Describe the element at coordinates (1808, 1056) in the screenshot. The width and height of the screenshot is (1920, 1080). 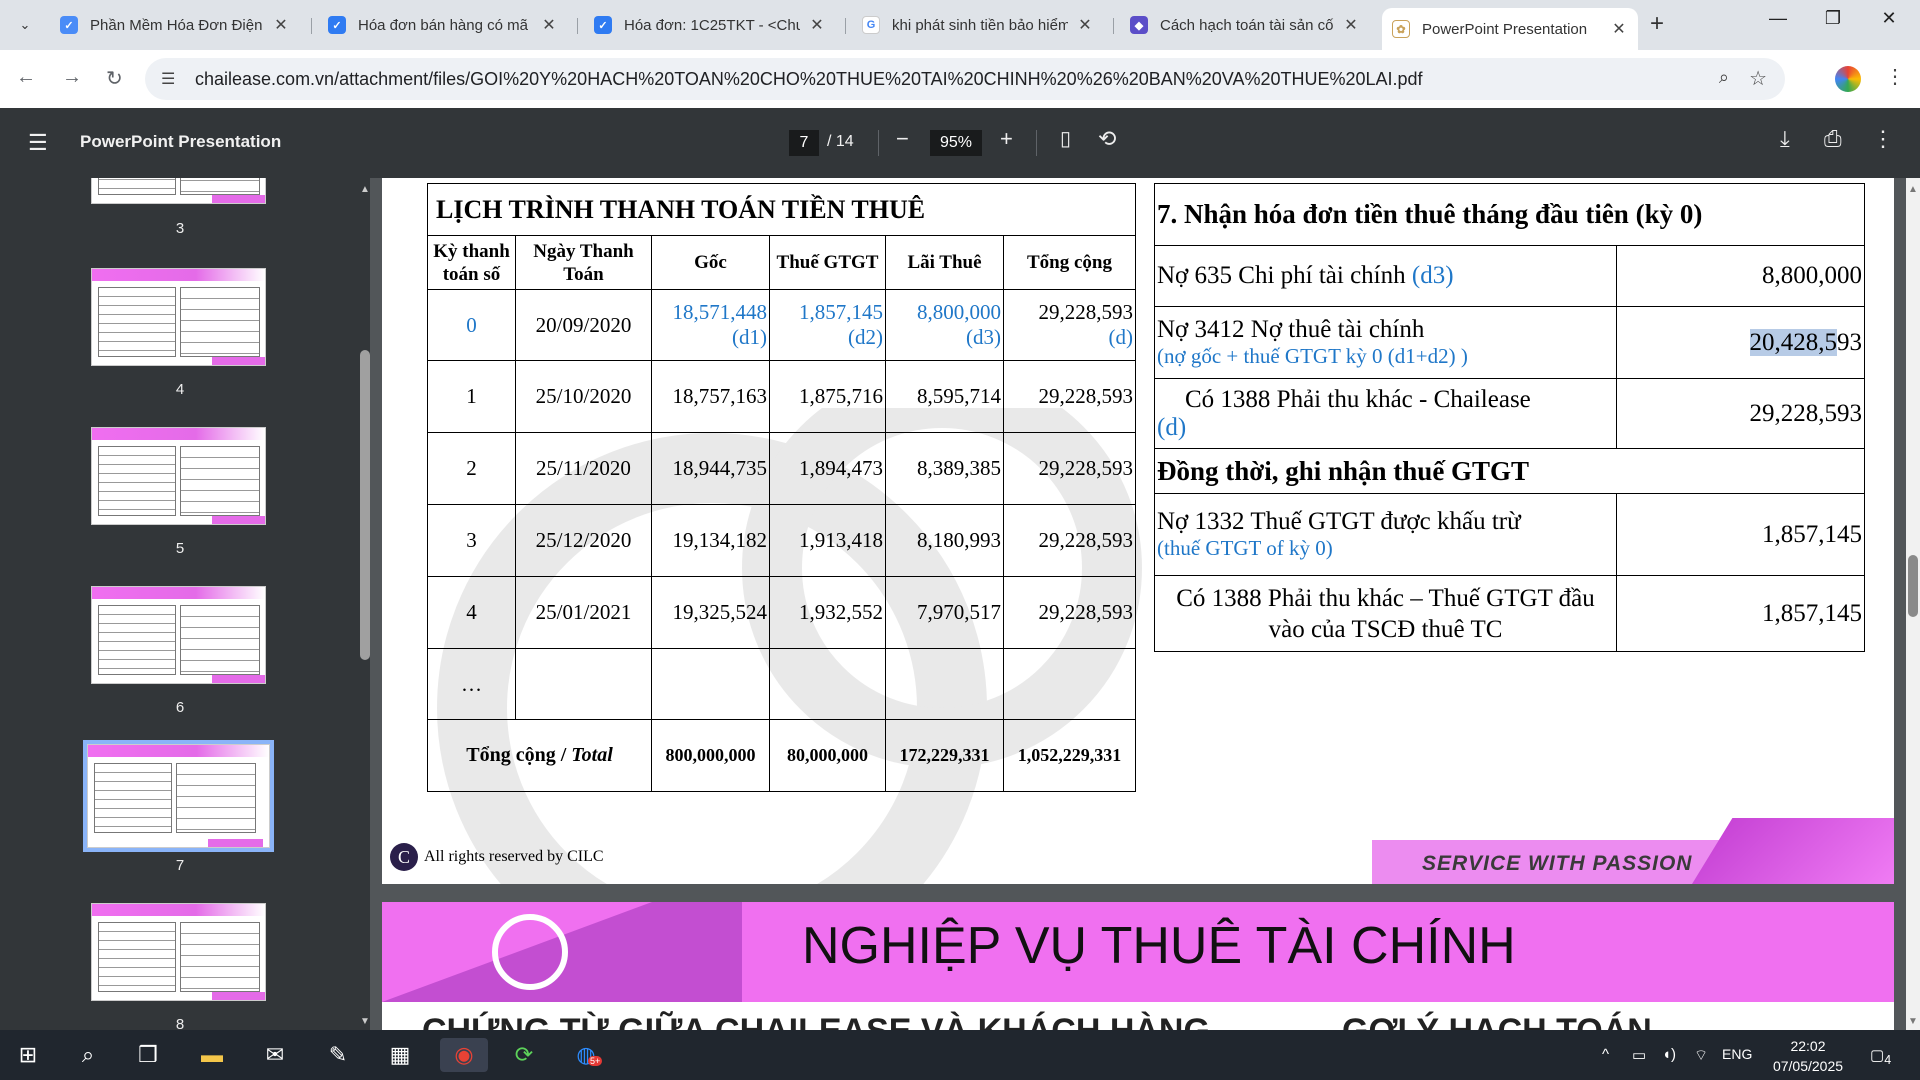
I see `system-clock: 22:02 07/05/2025` at that location.